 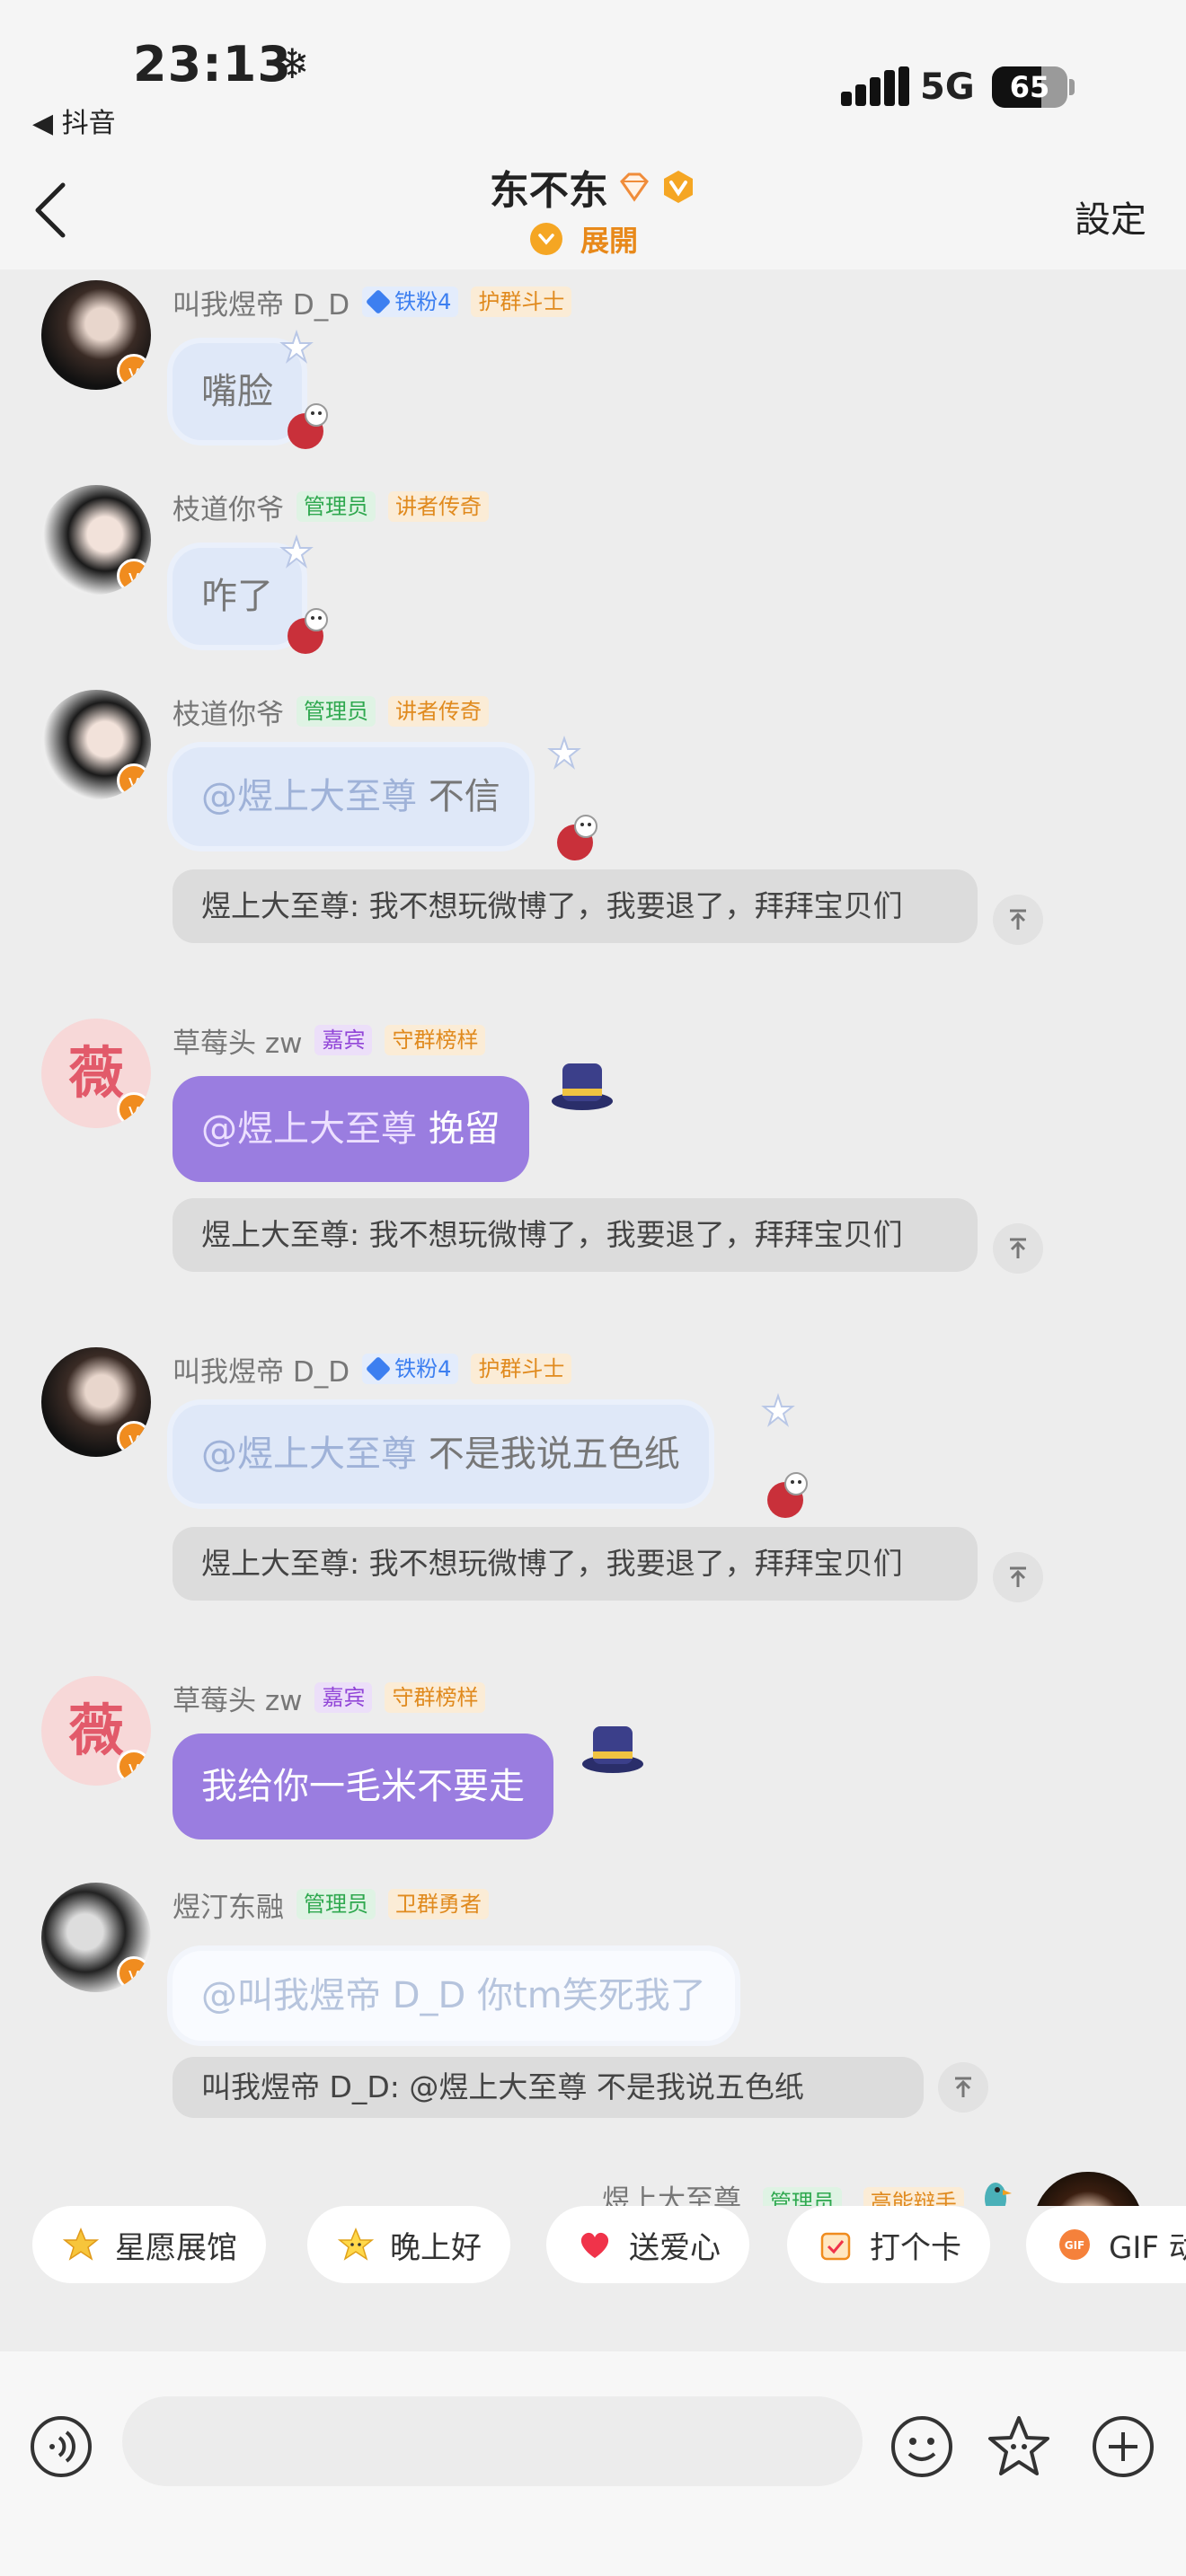 I want to click on chip-label: 晚上好, so click(x=436, y=2247).